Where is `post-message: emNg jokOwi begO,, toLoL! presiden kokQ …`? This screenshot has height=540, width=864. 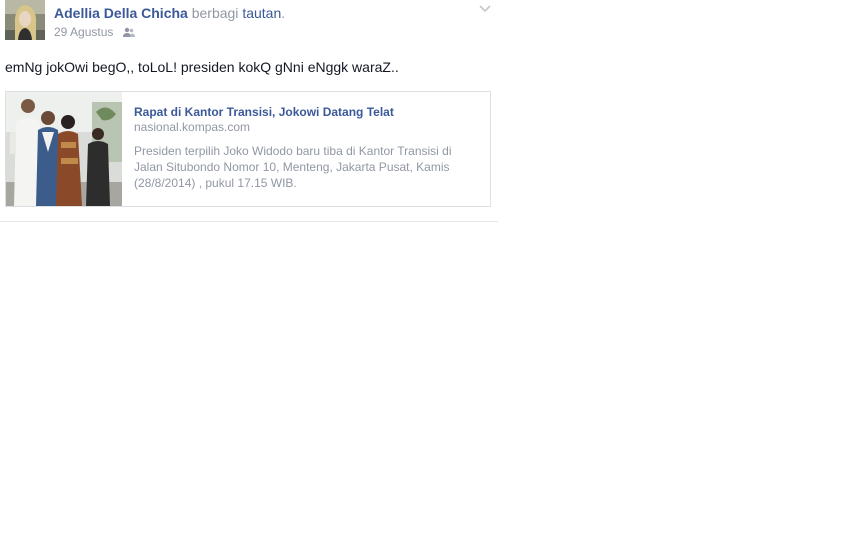 post-message: emNg jokOwi begO,, toLoL! presiden kokQ … is located at coordinates (202, 67).